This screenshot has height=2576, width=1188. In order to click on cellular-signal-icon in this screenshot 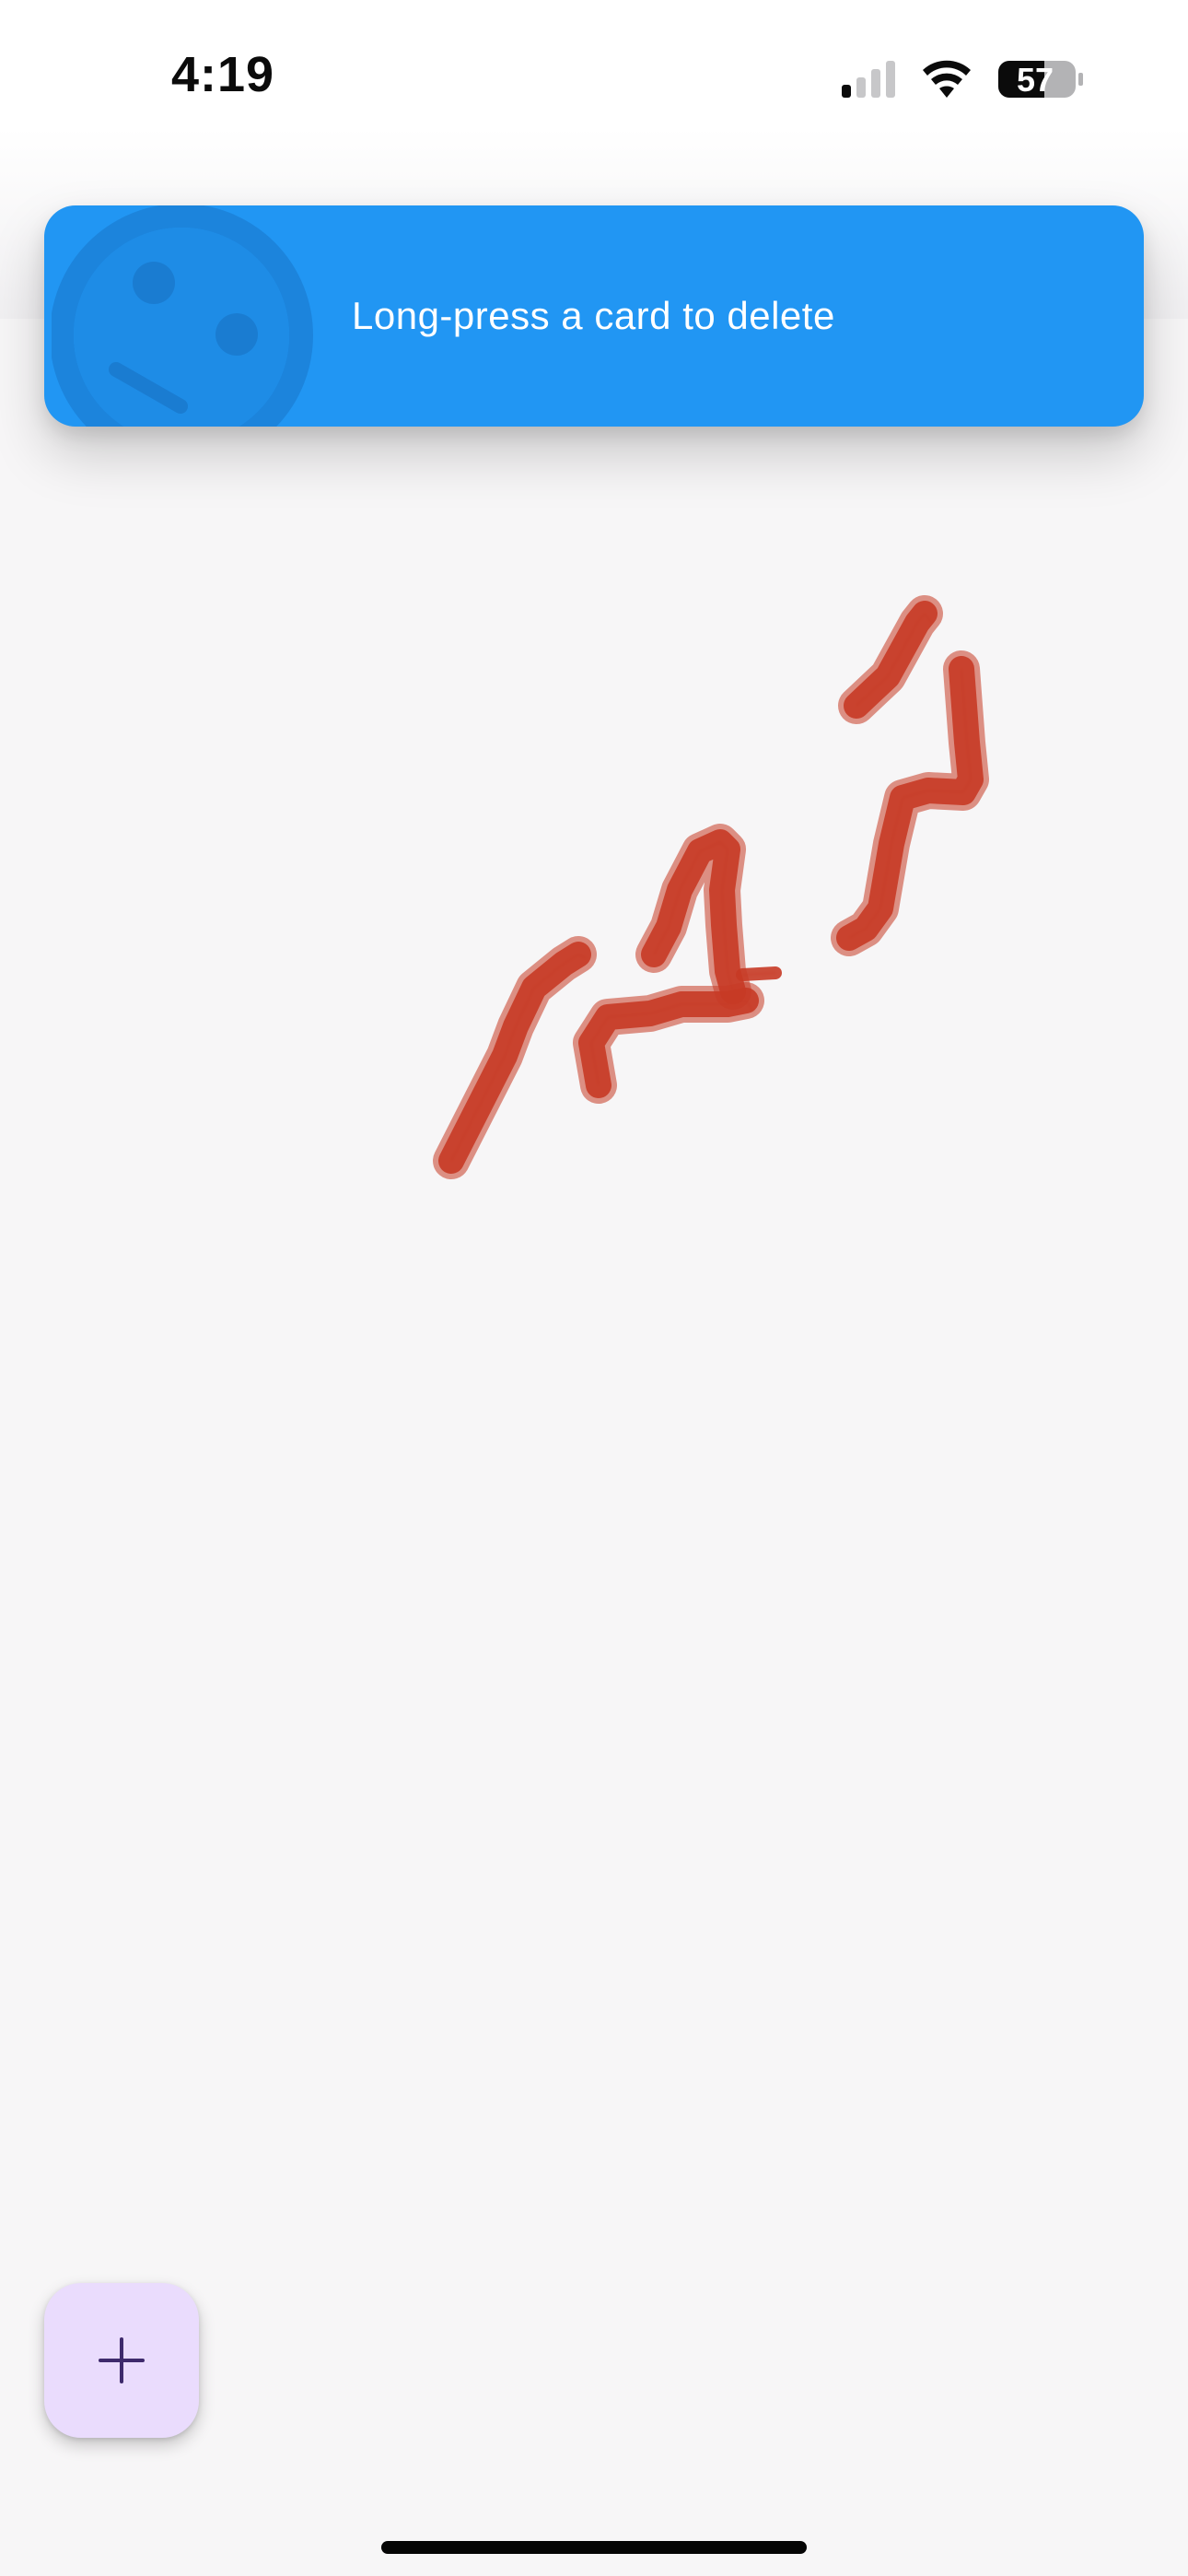, I will do `click(869, 79)`.